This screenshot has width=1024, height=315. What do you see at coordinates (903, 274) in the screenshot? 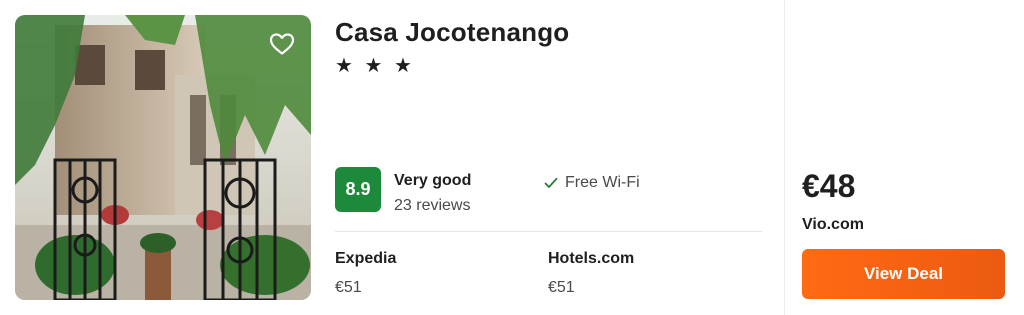
I see `view-deal-button: View Deal` at bounding box center [903, 274].